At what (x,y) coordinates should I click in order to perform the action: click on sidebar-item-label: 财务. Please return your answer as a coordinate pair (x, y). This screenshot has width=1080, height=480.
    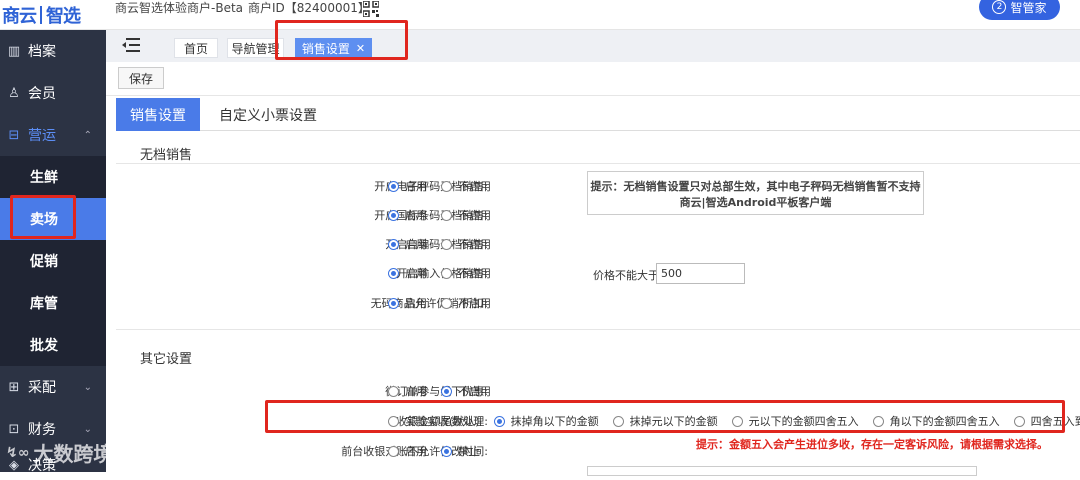
    Looking at the image, I should click on (42, 430).